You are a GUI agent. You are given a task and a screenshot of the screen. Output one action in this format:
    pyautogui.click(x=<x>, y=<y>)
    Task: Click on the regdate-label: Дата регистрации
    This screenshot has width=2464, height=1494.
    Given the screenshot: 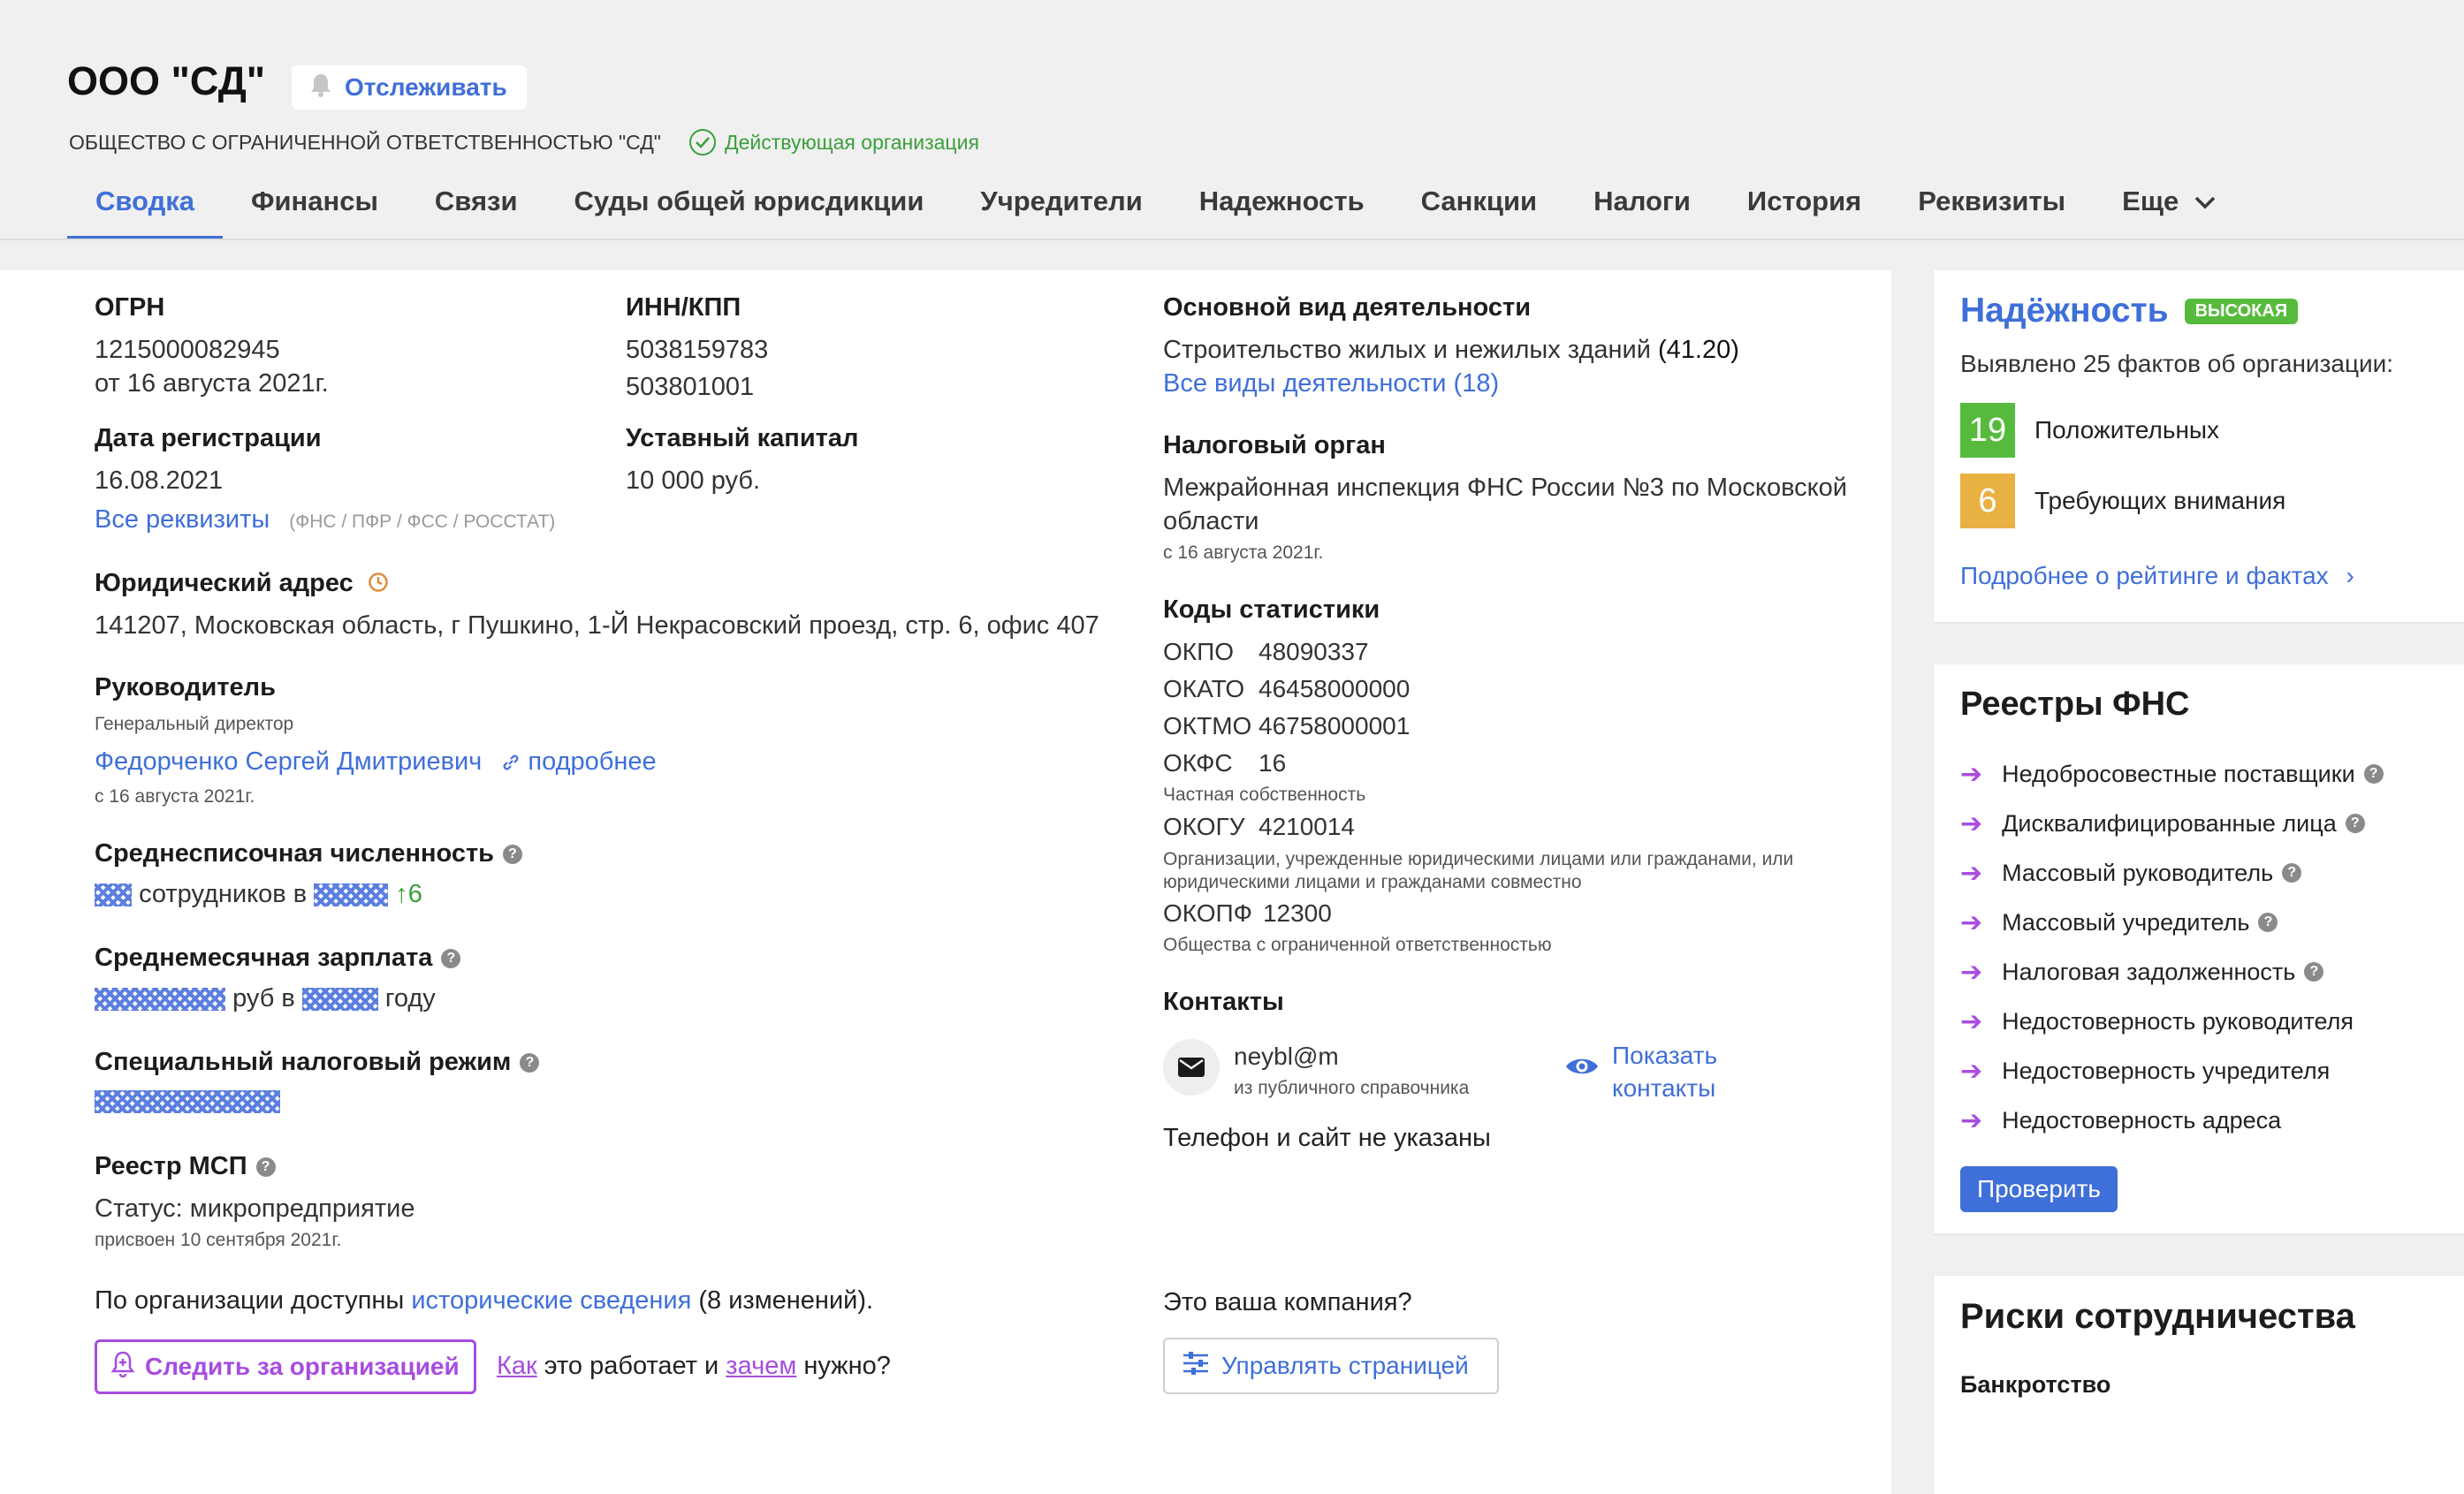 What is the action you would take?
    pyautogui.click(x=208, y=438)
    